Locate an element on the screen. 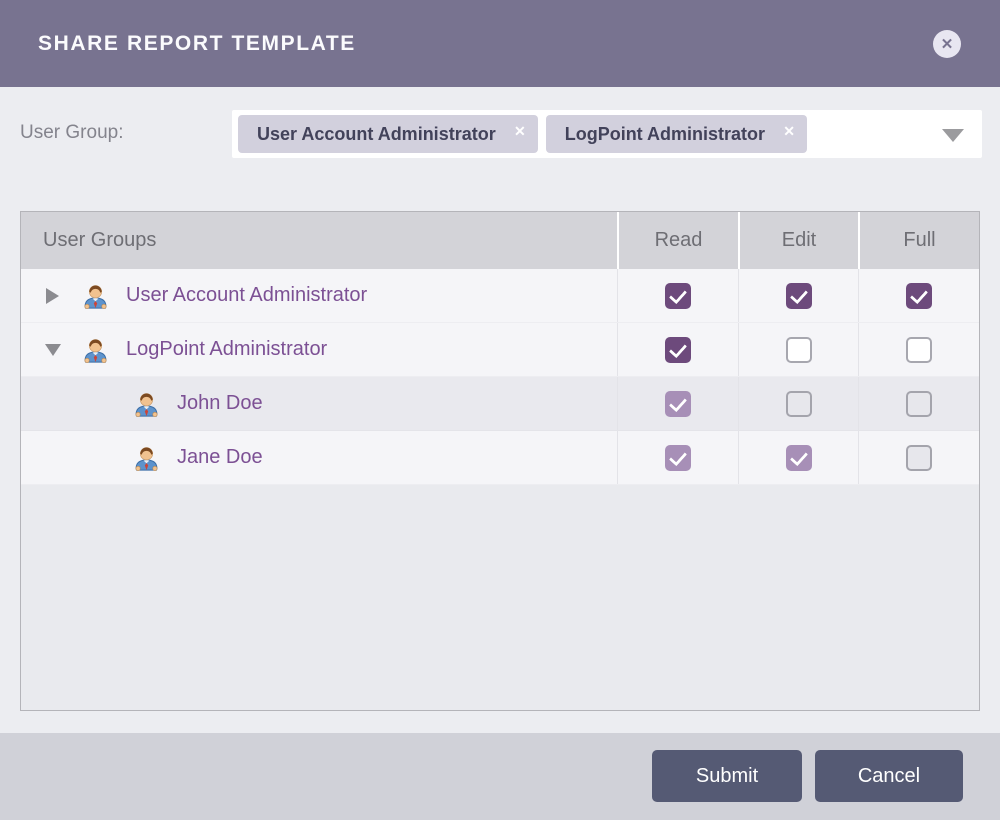 The width and height of the screenshot is (1000, 820). user-group-label: User Group: is located at coordinates (72, 132).